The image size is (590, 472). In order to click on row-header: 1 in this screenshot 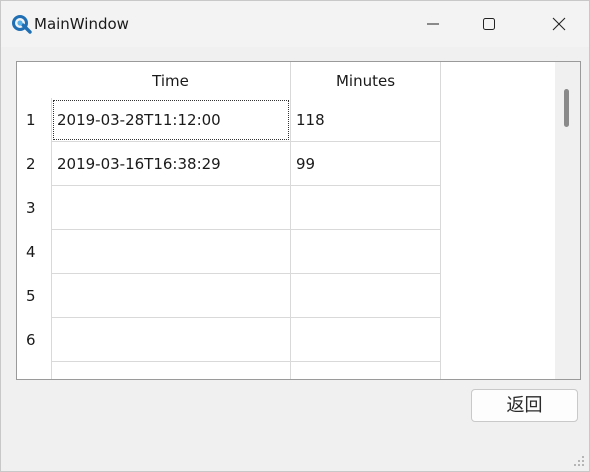, I will do `click(34, 120)`.